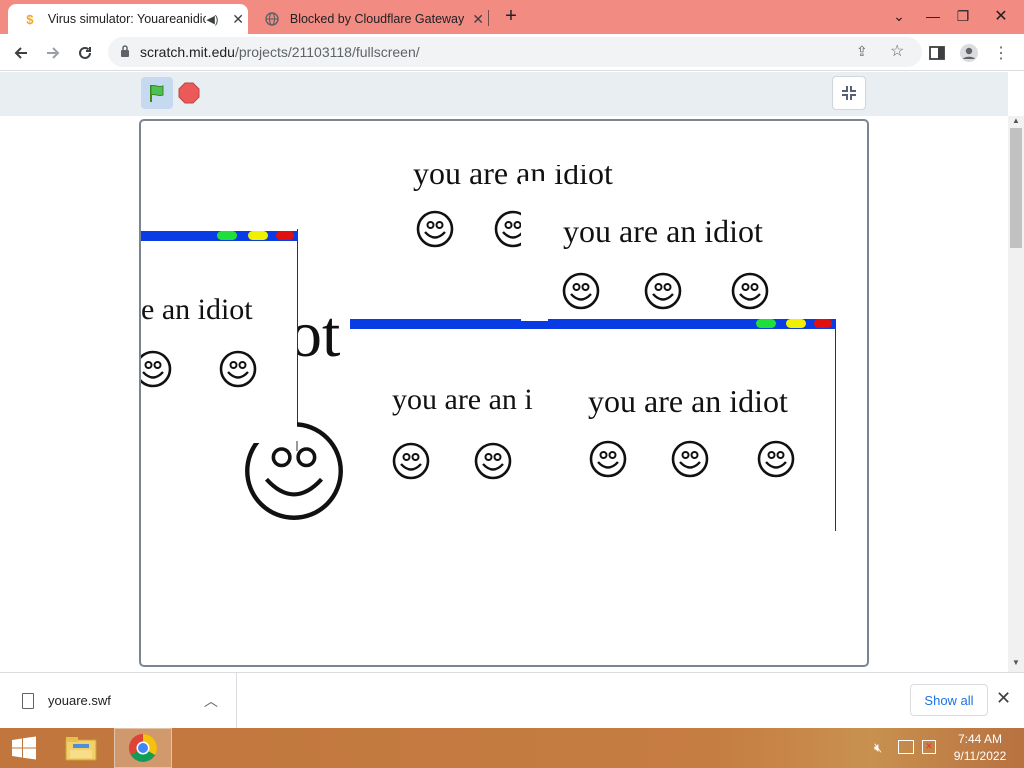 Image resolution: width=1024 pixels, height=768 pixels. What do you see at coordinates (1016, 188) in the screenshot?
I see `scrollbar-thumb` at bounding box center [1016, 188].